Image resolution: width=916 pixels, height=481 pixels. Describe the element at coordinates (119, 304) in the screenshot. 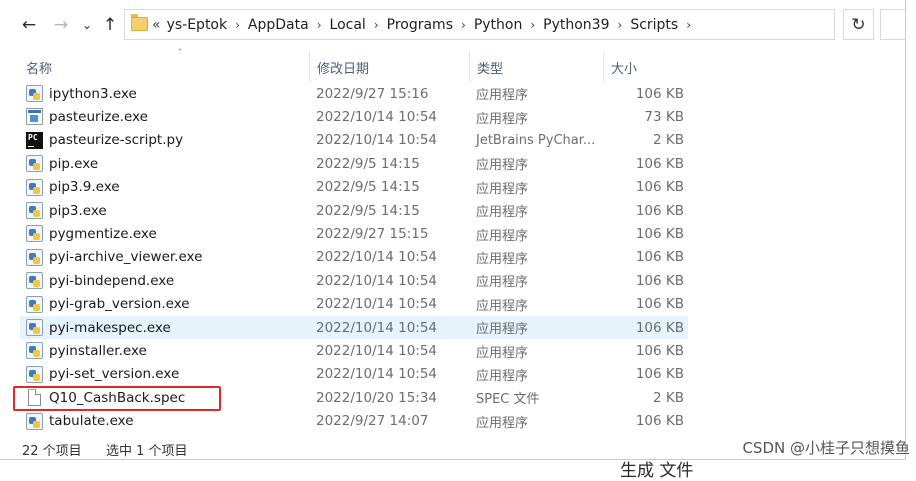

I see `file-name: pyi-grab_version.exe` at that location.